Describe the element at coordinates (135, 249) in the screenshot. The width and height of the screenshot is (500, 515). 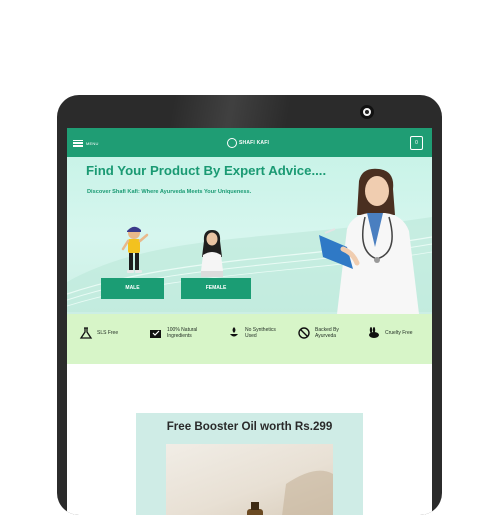
I see `boy-illustration` at that location.